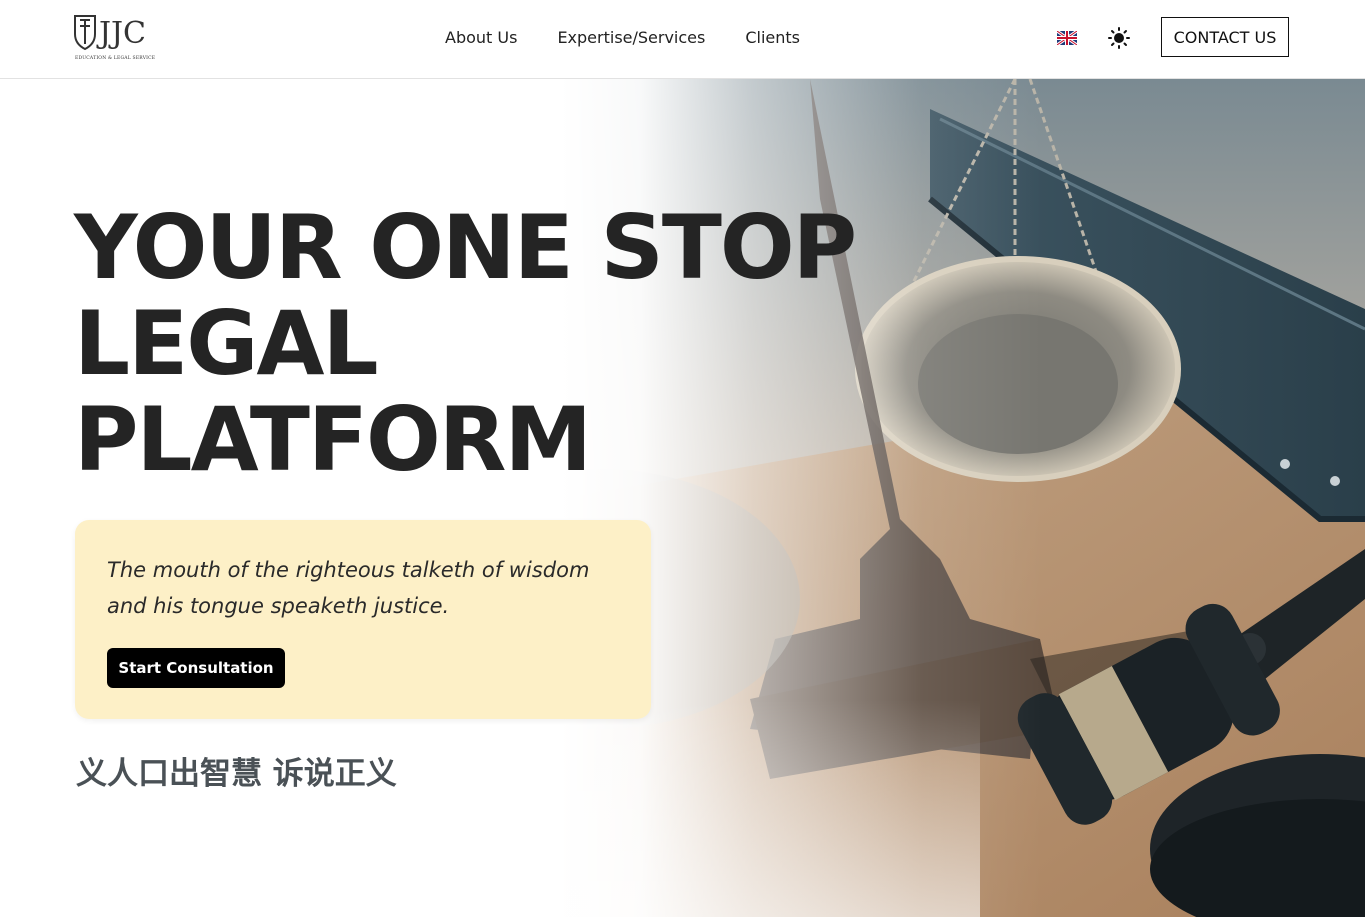 The image size is (1365, 917). What do you see at coordinates (278, 606) in the screenshot?
I see `quote-line: and his tongue speaketh justice.` at bounding box center [278, 606].